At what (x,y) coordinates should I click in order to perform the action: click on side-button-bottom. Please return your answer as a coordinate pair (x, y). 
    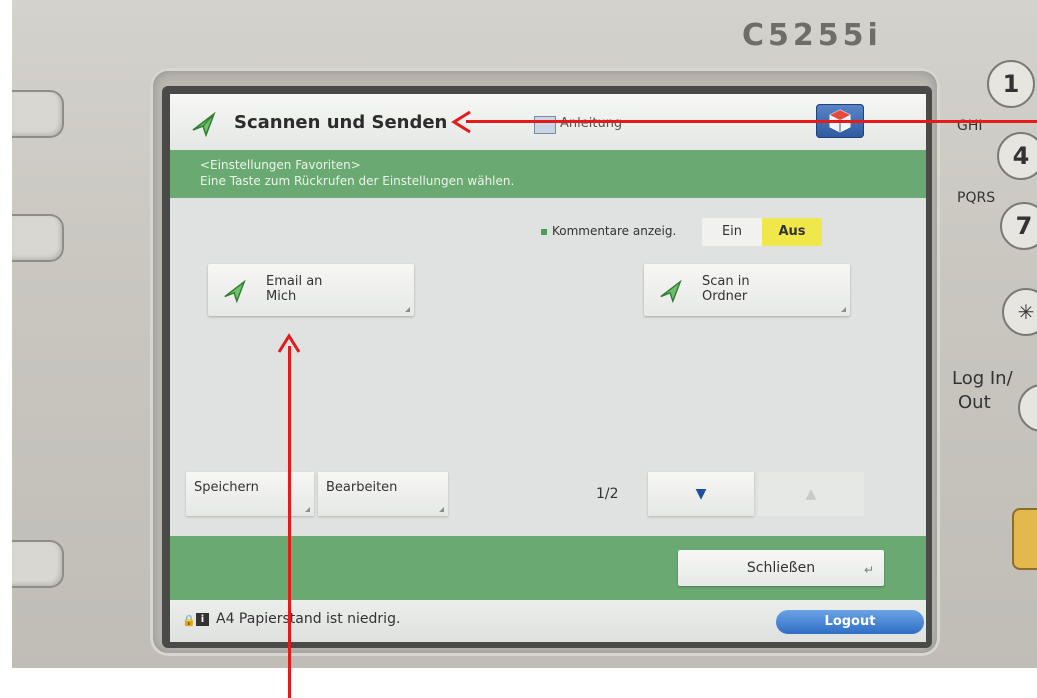
    Looking at the image, I should click on (38, 564).